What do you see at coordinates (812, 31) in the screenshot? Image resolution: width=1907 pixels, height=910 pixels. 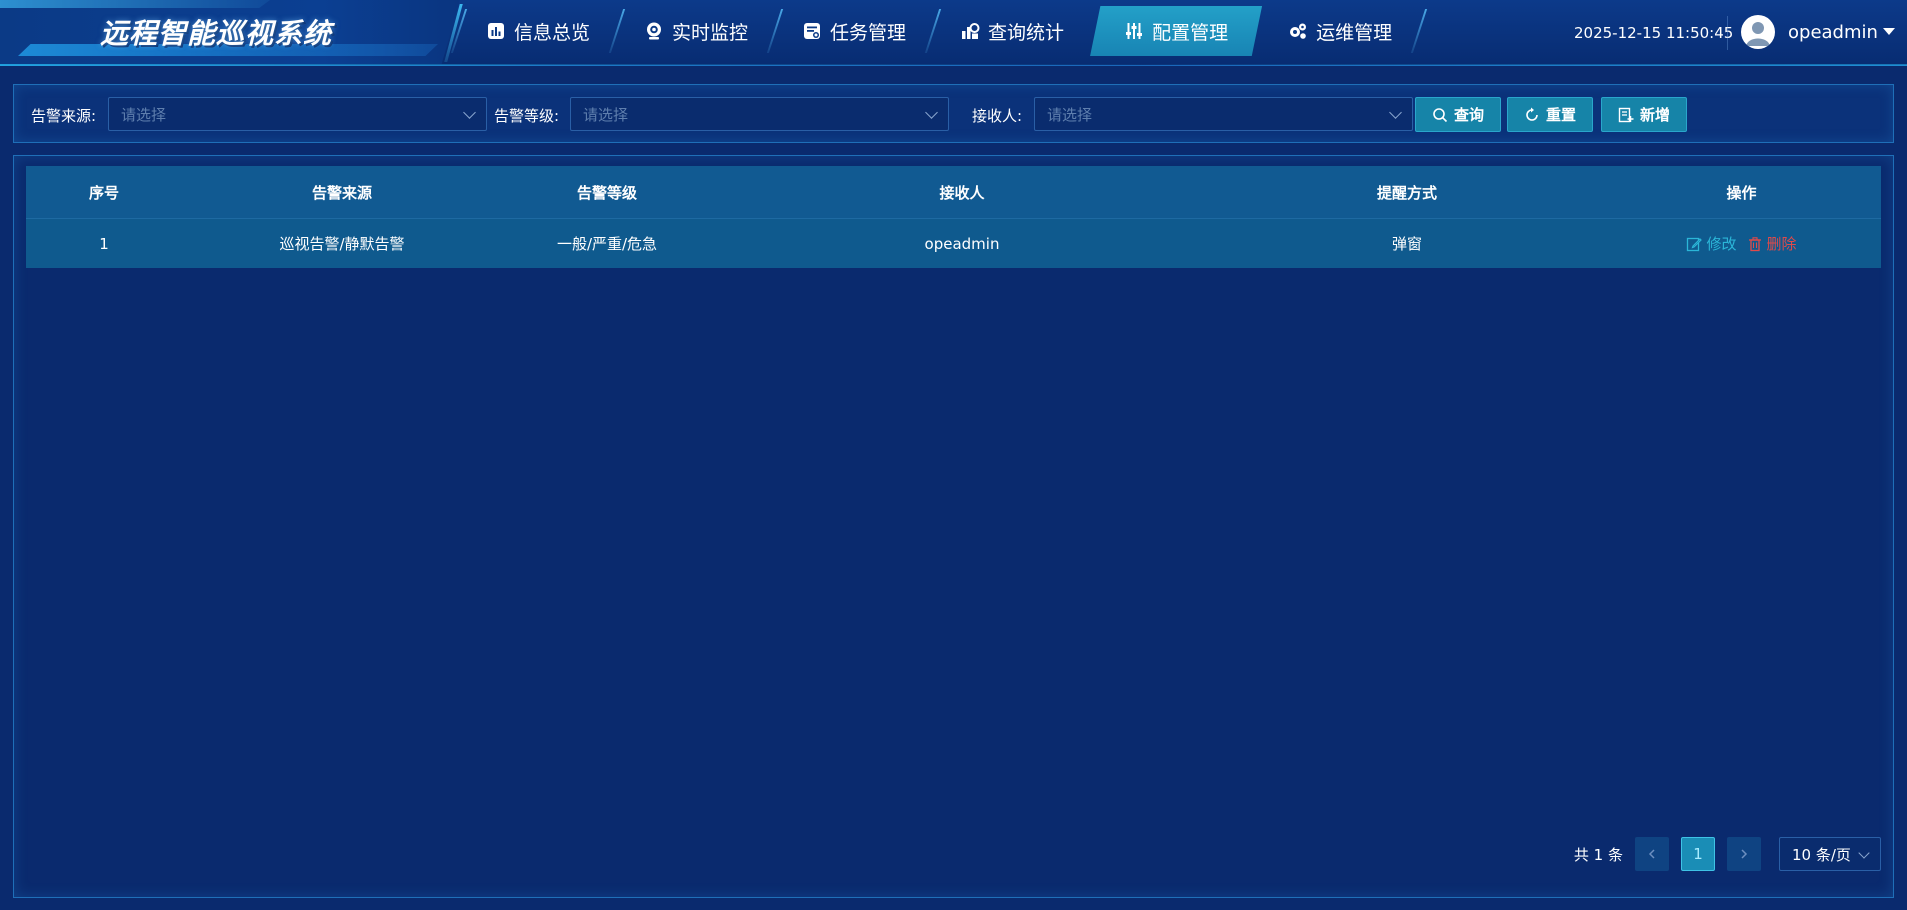 I see `task-icon` at bounding box center [812, 31].